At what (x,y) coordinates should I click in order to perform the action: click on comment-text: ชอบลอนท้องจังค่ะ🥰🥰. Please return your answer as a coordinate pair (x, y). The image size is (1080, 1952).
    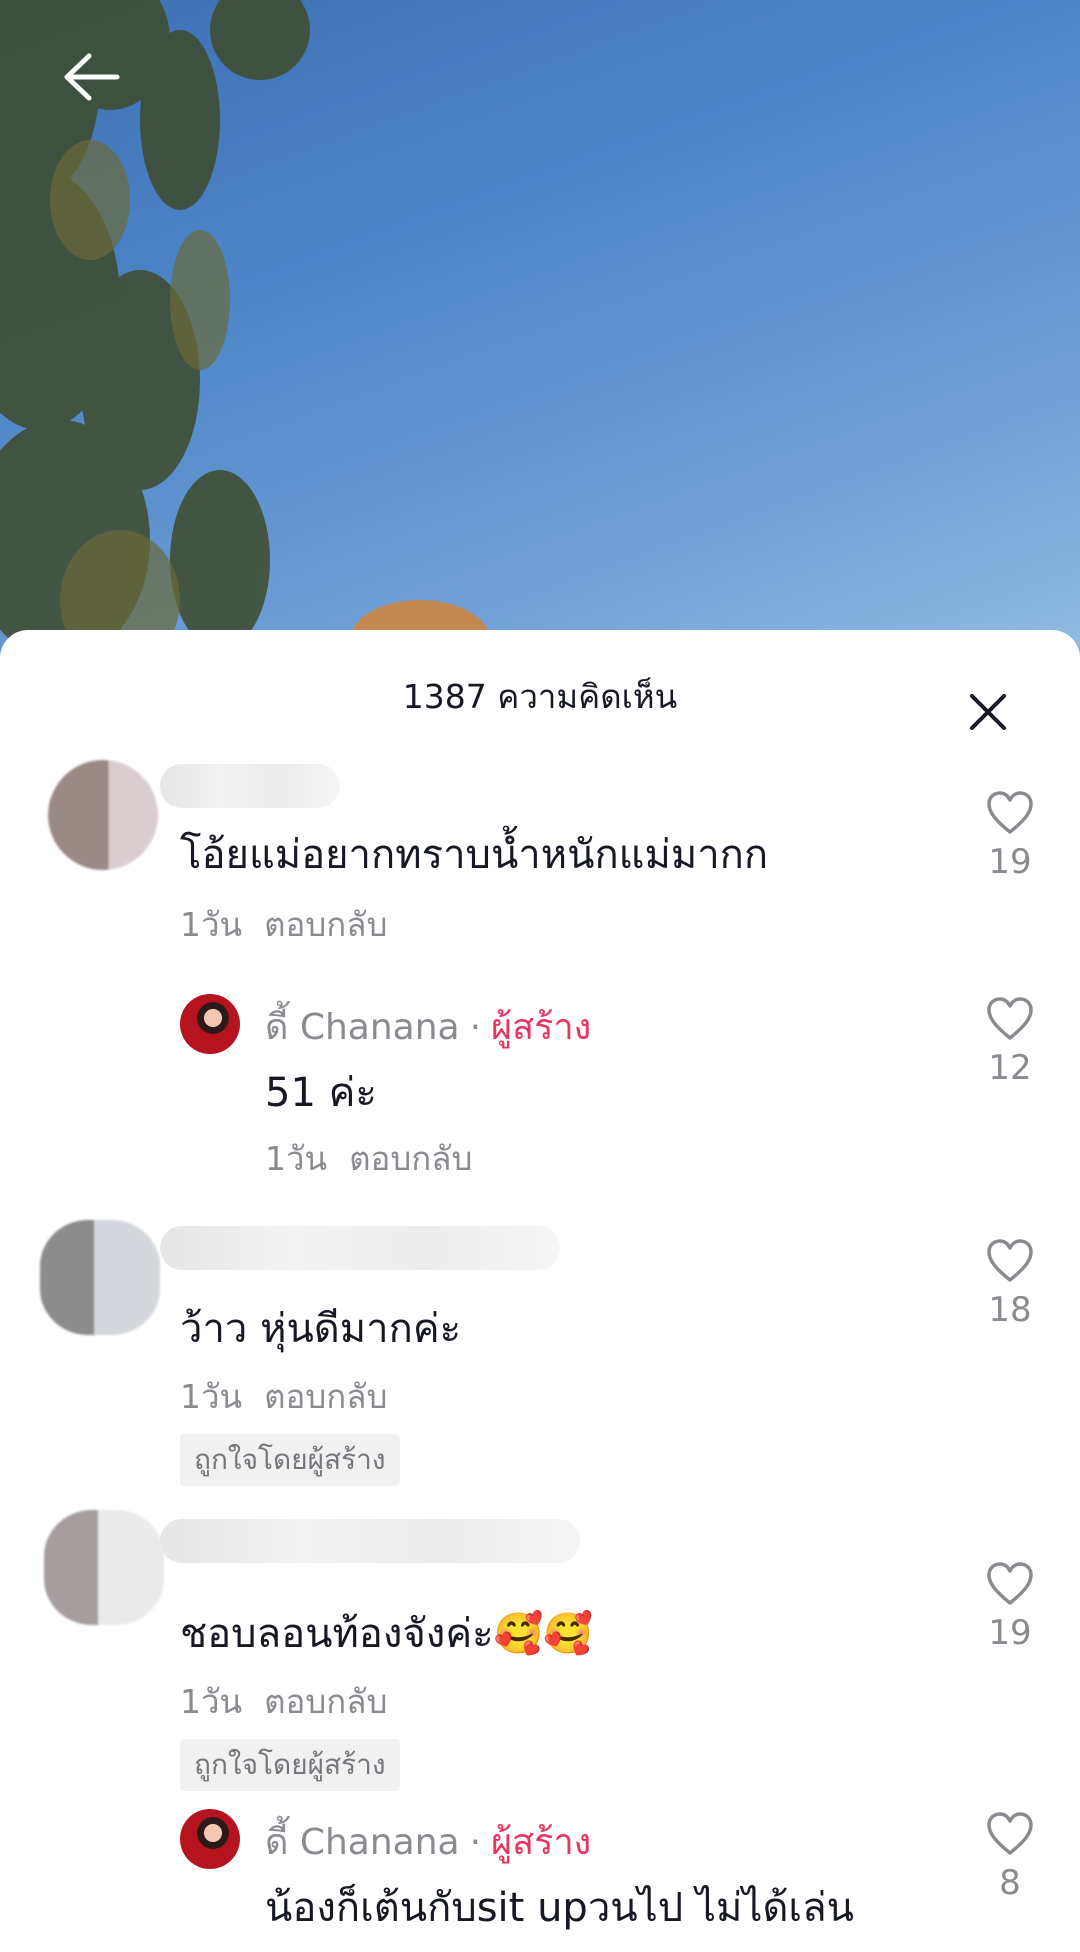
    Looking at the image, I should click on (387, 1634).